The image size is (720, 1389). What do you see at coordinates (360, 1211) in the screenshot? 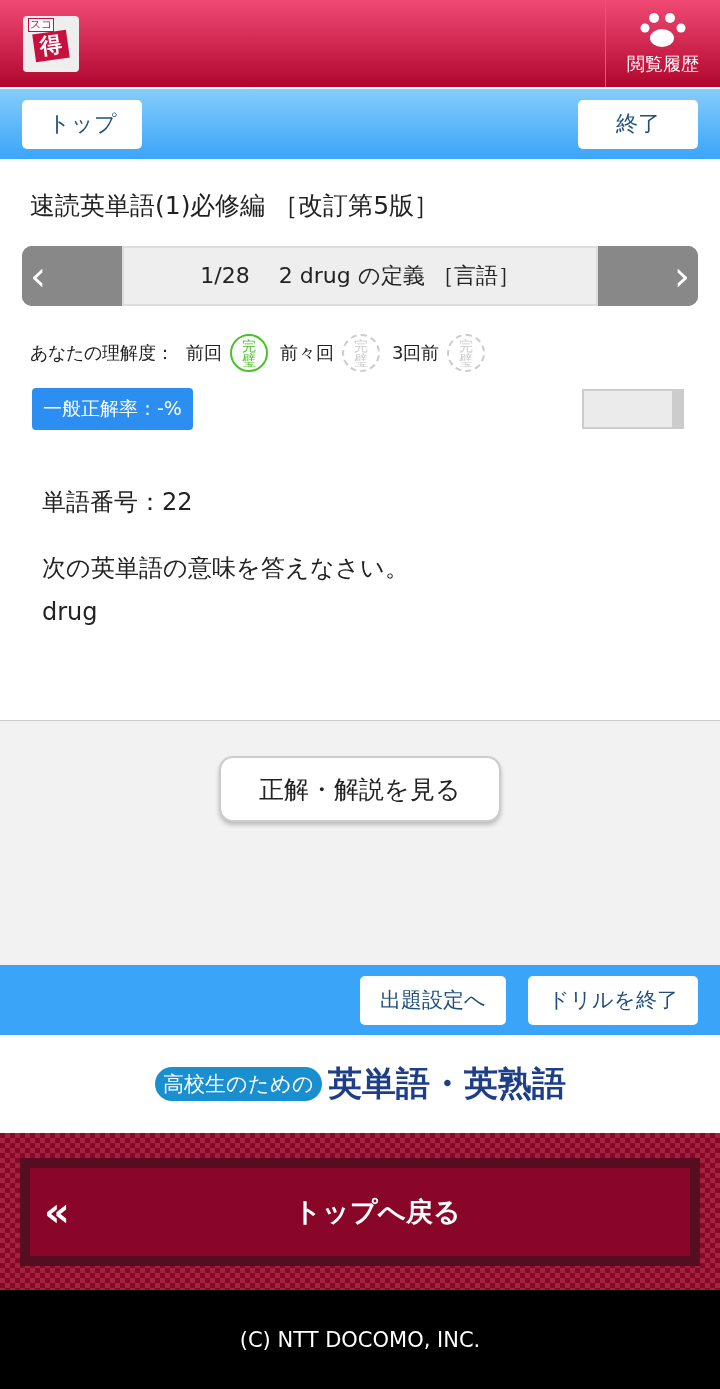
I see `back-to-top-button: « トップへ戻る` at bounding box center [360, 1211].